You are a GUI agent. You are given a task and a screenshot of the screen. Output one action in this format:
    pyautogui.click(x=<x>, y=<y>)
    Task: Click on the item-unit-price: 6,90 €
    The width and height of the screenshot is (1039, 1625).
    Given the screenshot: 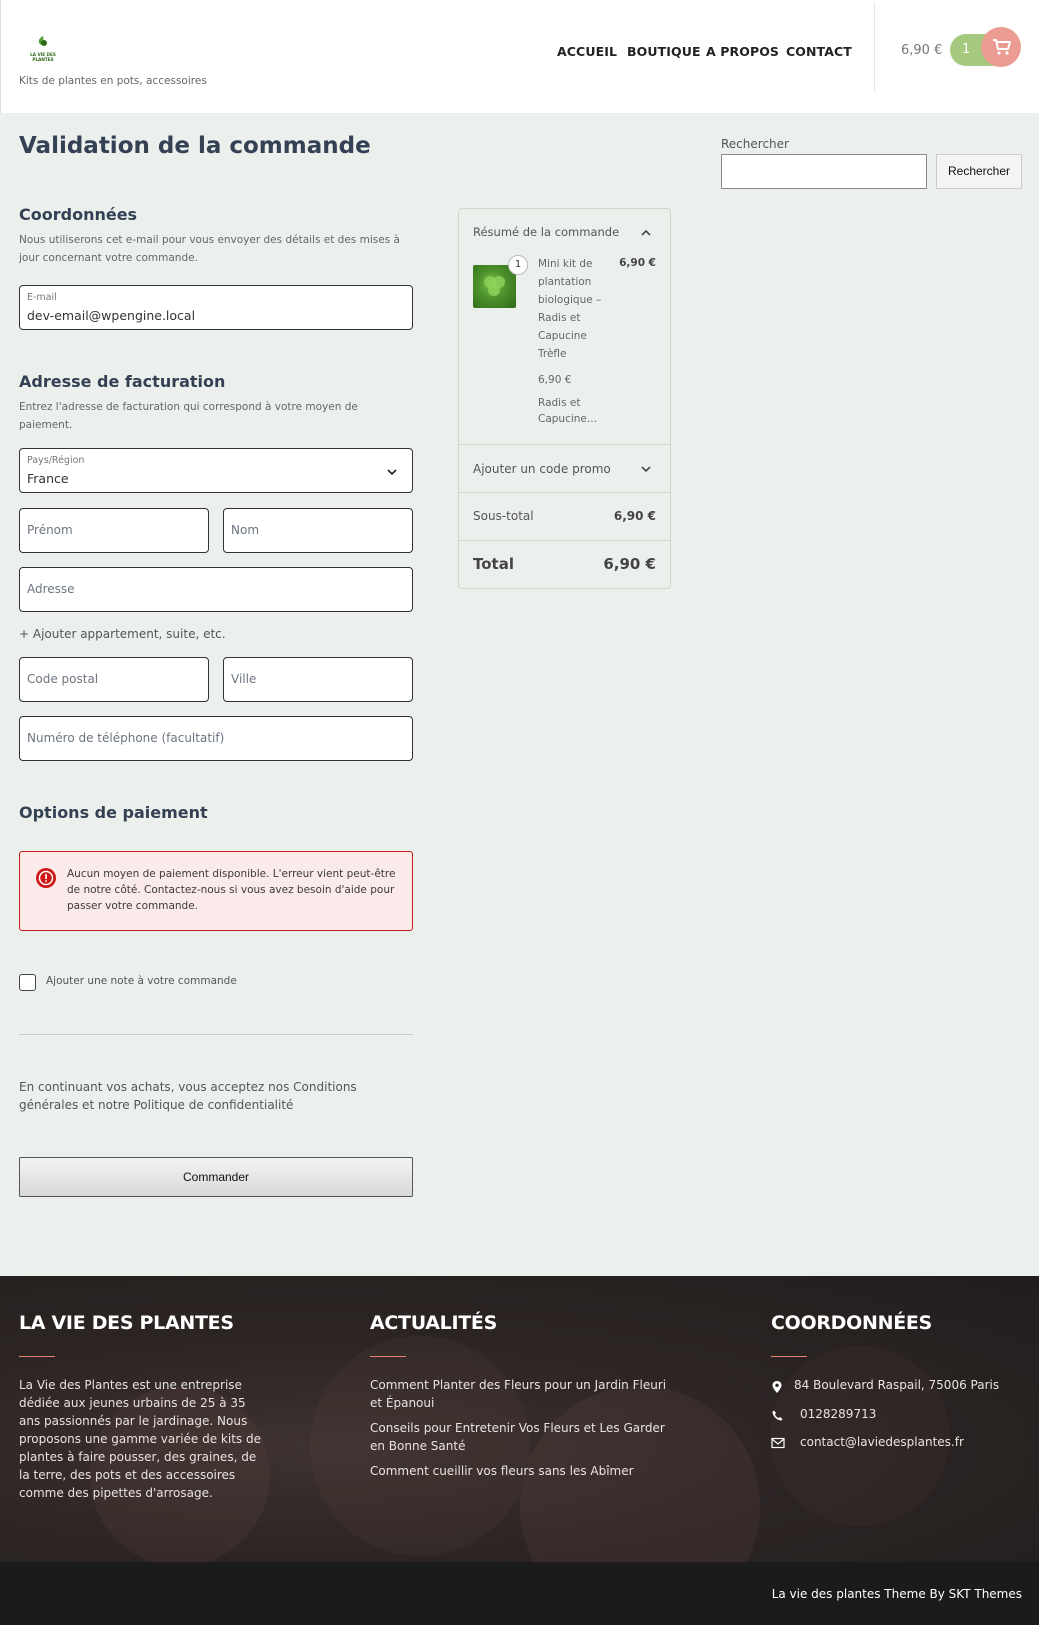 What is the action you would take?
    pyautogui.click(x=555, y=380)
    